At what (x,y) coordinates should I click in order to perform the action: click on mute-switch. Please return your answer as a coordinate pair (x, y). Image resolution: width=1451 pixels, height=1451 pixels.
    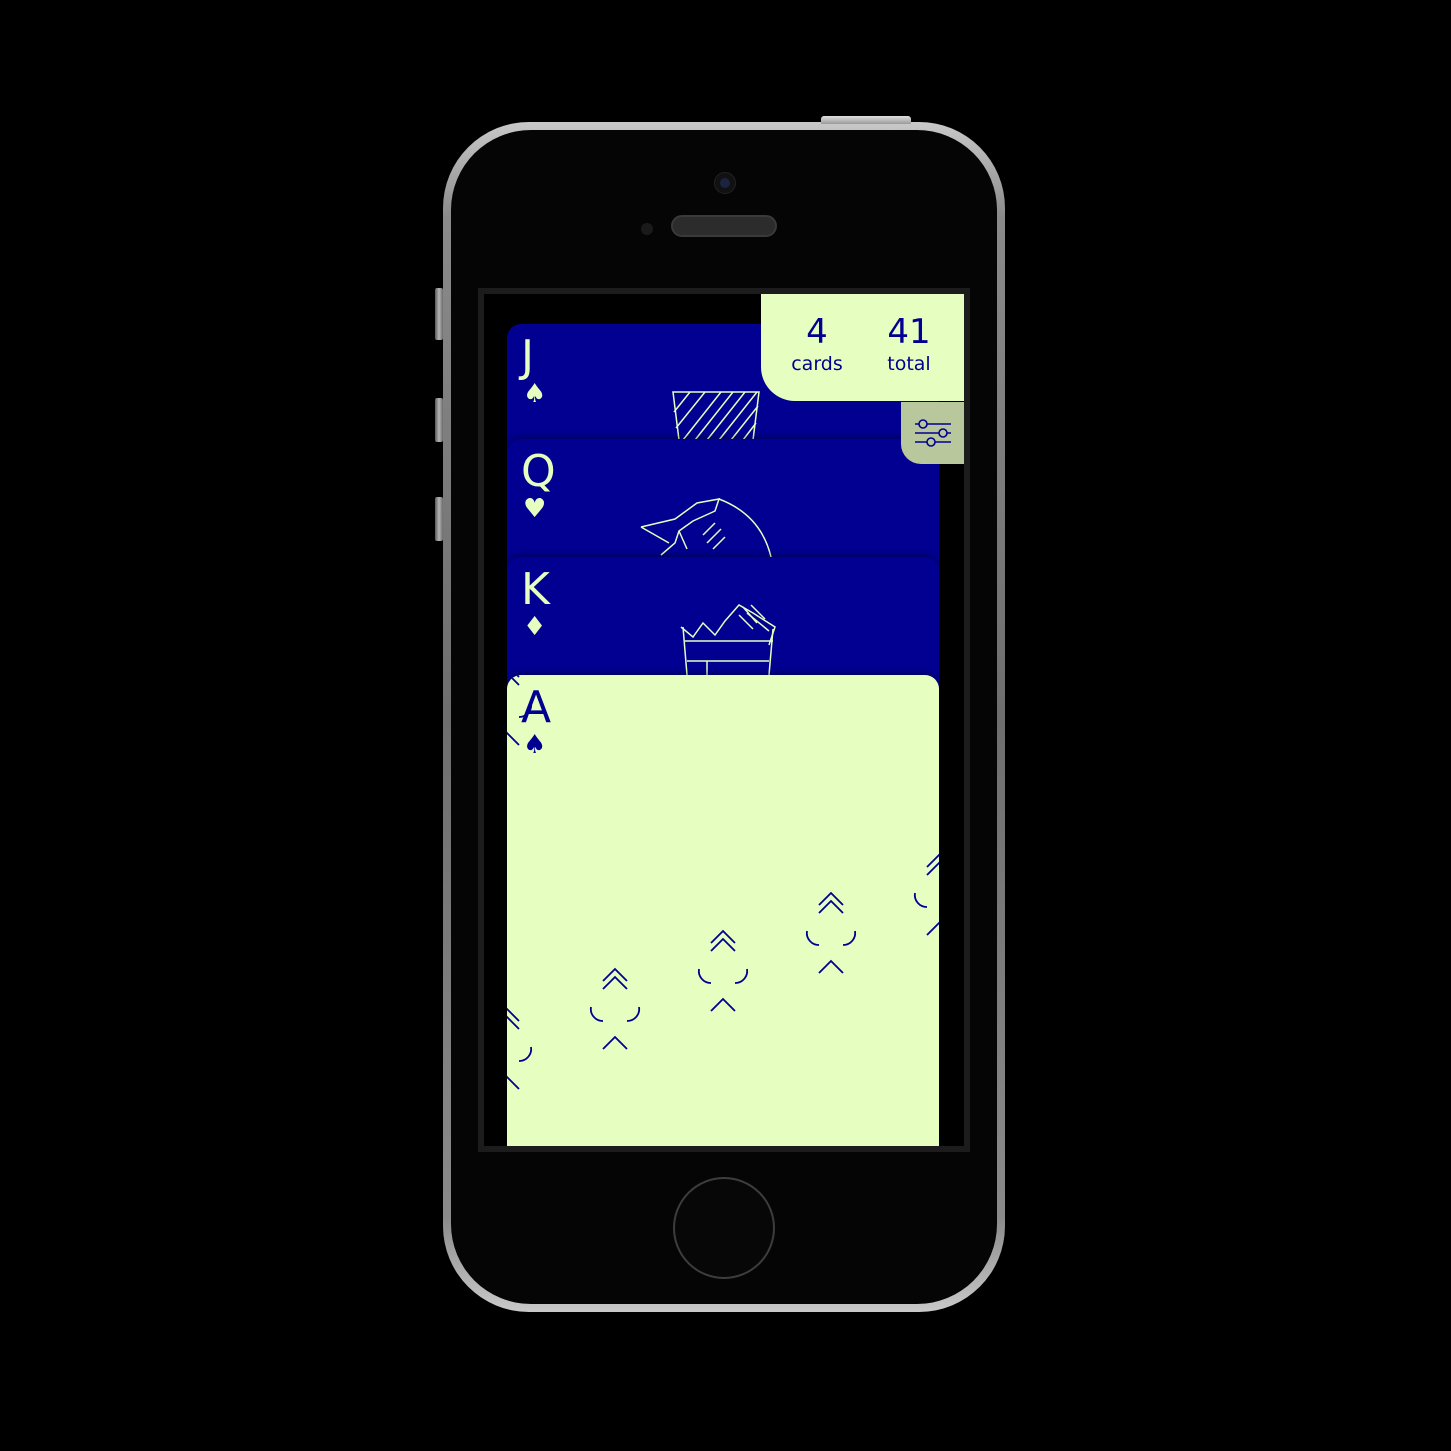
    Looking at the image, I should click on (439, 314).